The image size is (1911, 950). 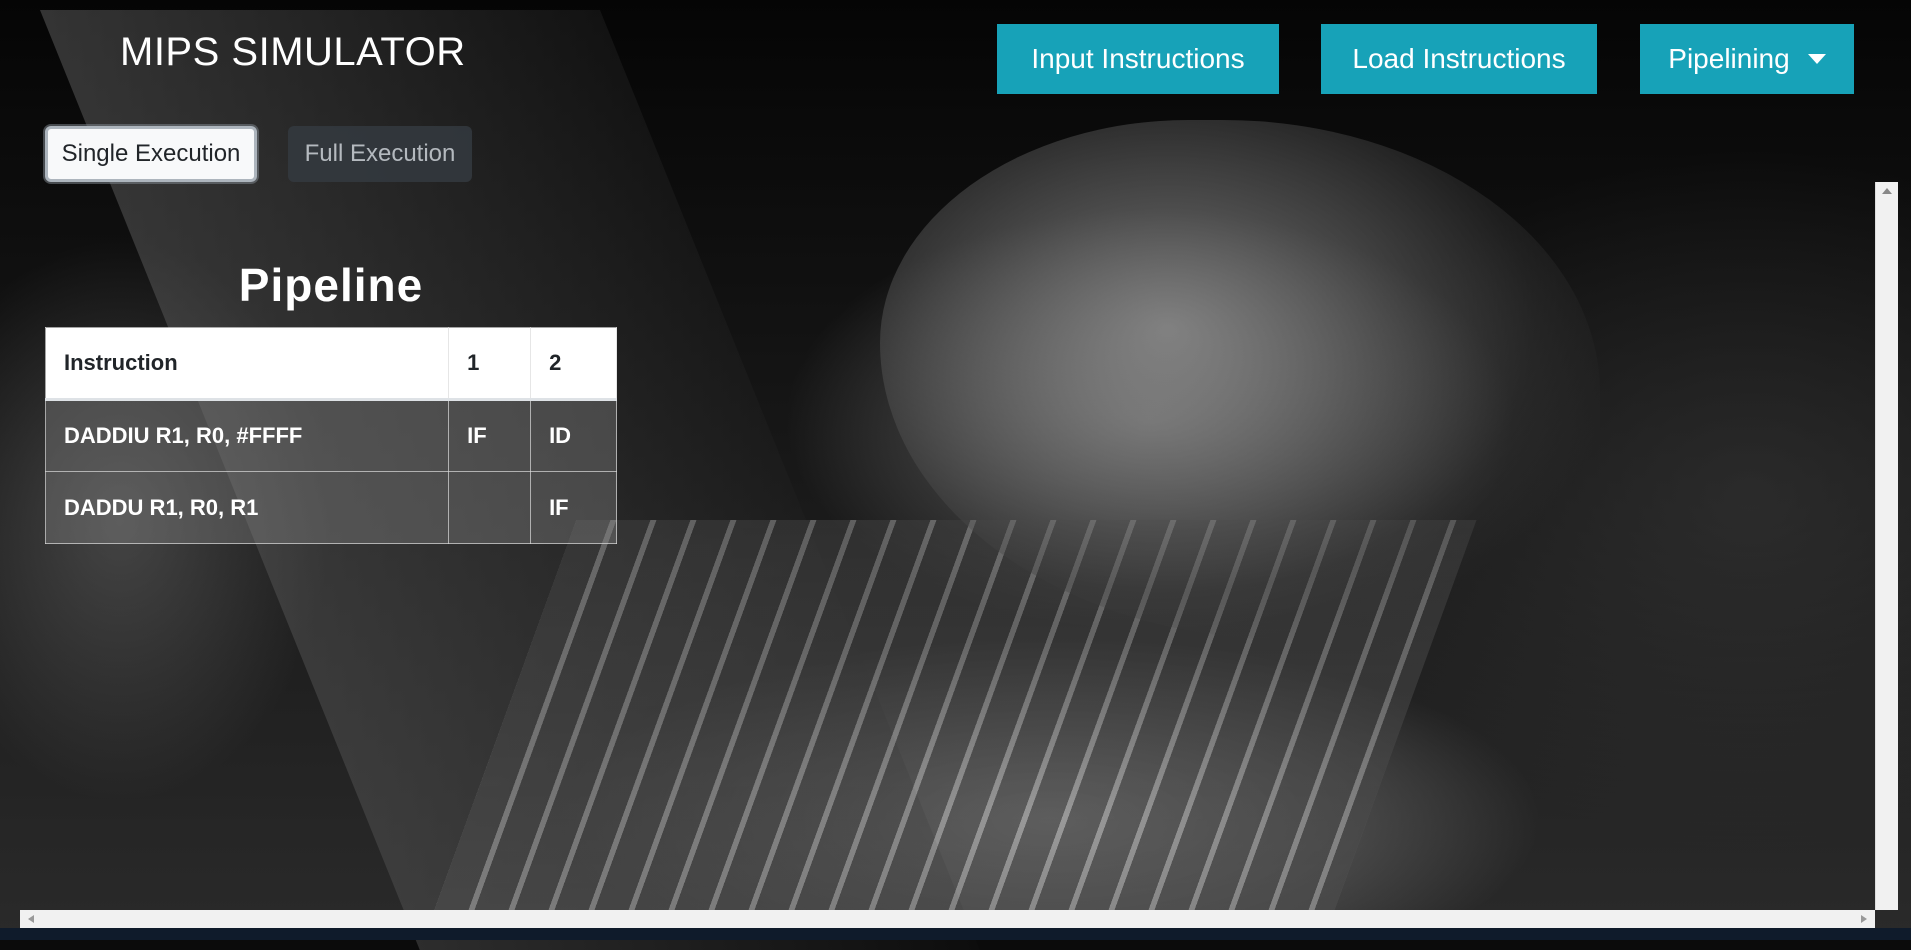 What do you see at coordinates (573, 435) in the screenshot?
I see `stage-cell: ID` at bounding box center [573, 435].